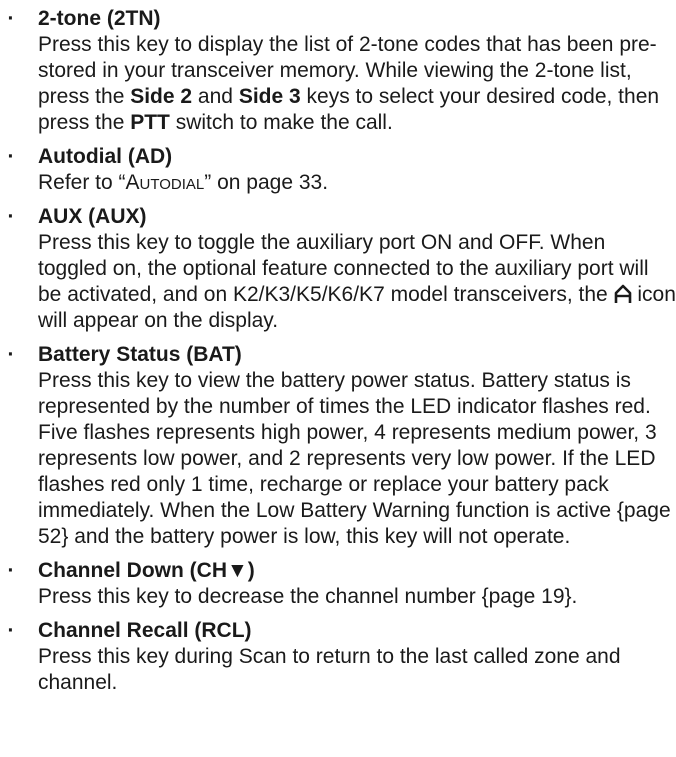  What do you see at coordinates (146, 570) in the screenshot?
I see `entry-heading: Channel Down (CH▼)` at bounding box center [146, 570].